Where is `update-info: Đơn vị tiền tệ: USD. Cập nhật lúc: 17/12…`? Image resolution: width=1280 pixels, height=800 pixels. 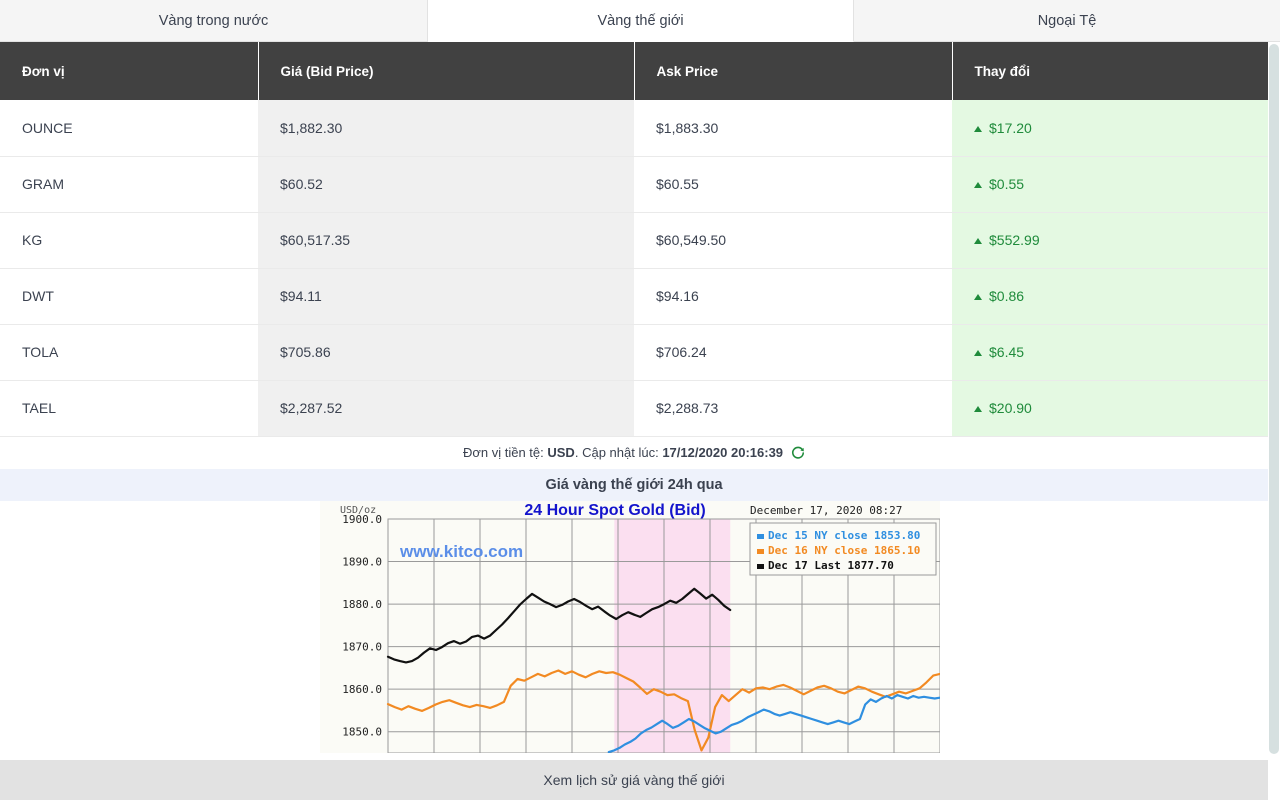 update-info: Đơn vị tiền tệ: USD. Cập nhật lúc: 17/12… is located at coordinates (634, 452).